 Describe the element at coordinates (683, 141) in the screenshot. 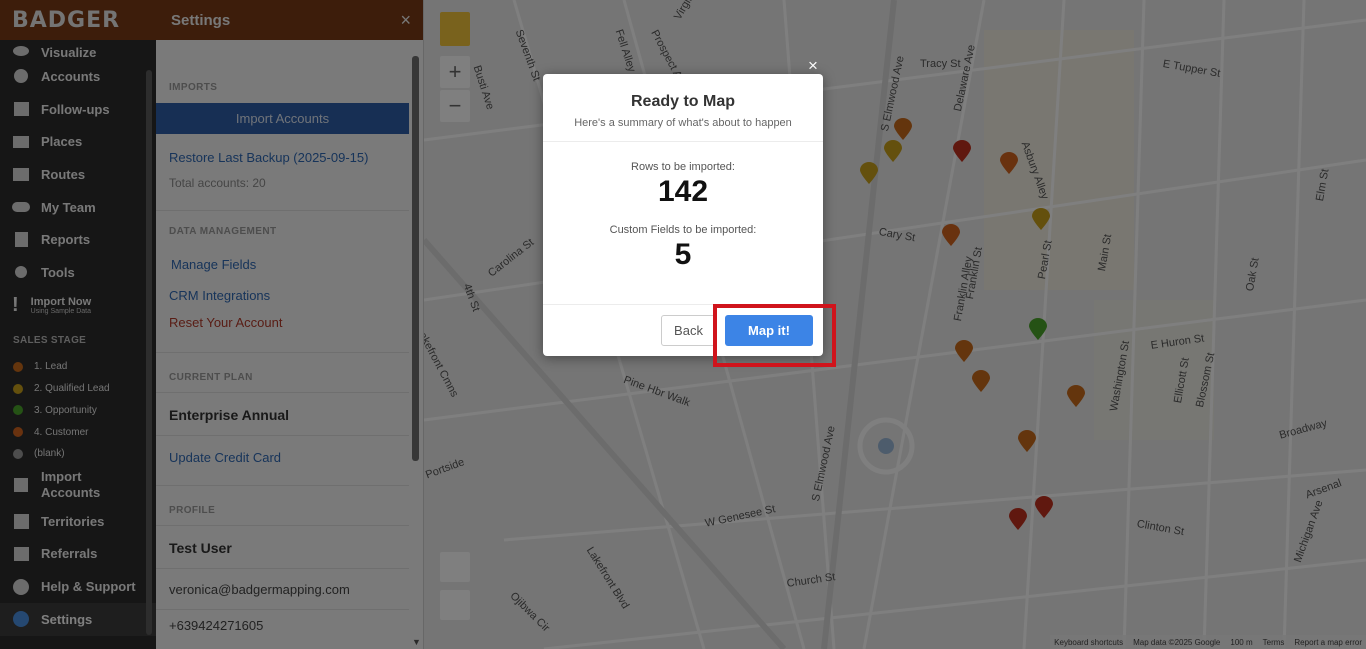

I see `divider` at that location.